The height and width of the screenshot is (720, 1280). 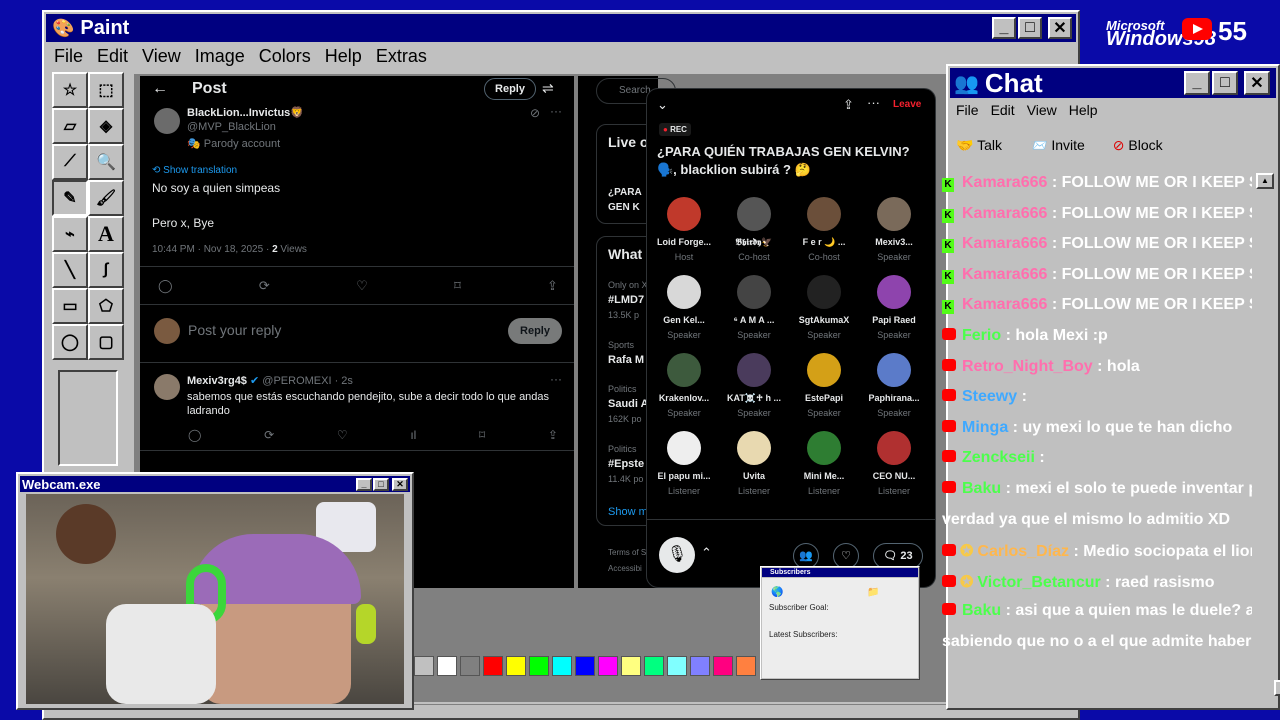 I want to click on compose-reply-button: Reply, so click(x=535, y=331).